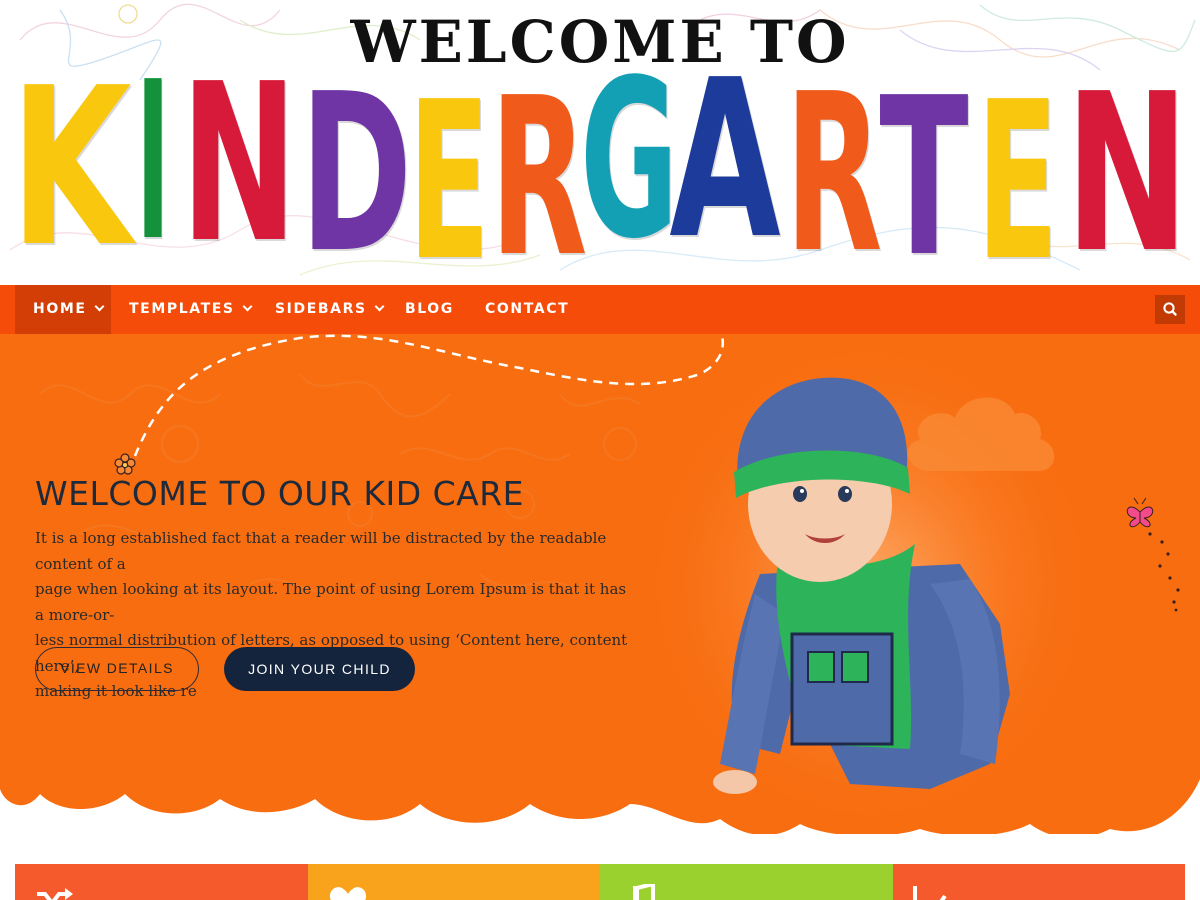 The height and width of the screenshot is (900, 1200). Describe the element at coordinates (60, 309) in the screenshot. I see `nav-item-label: HOME` at that location.